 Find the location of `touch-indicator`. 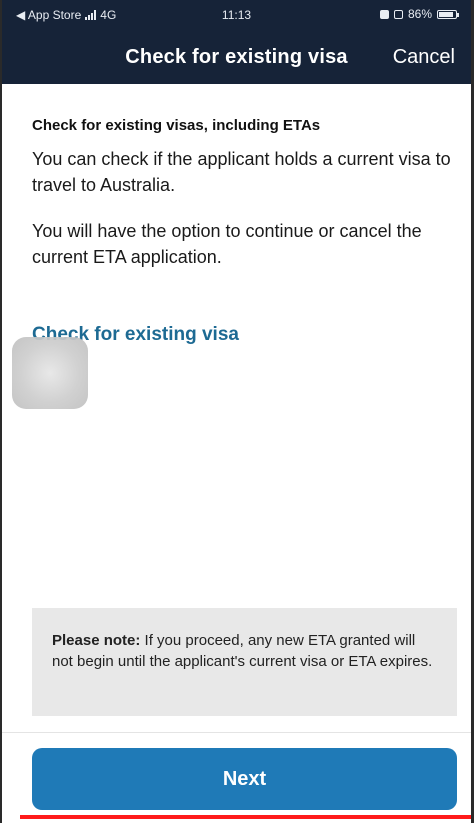

touch-indicator is located at coordinates (50, 373).